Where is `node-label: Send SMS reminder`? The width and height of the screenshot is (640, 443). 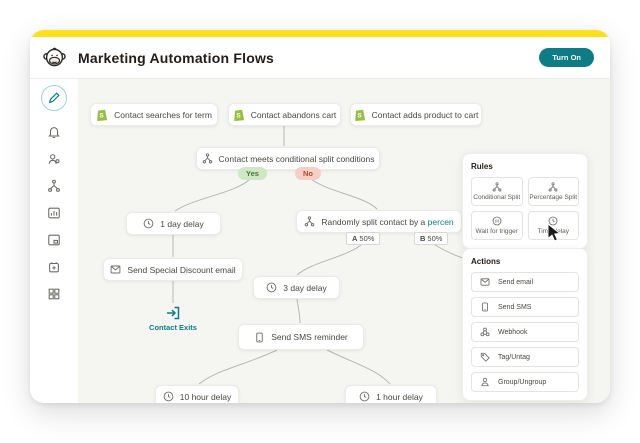
node-label: Send SMS reminder is located at coordinates (309, 337).